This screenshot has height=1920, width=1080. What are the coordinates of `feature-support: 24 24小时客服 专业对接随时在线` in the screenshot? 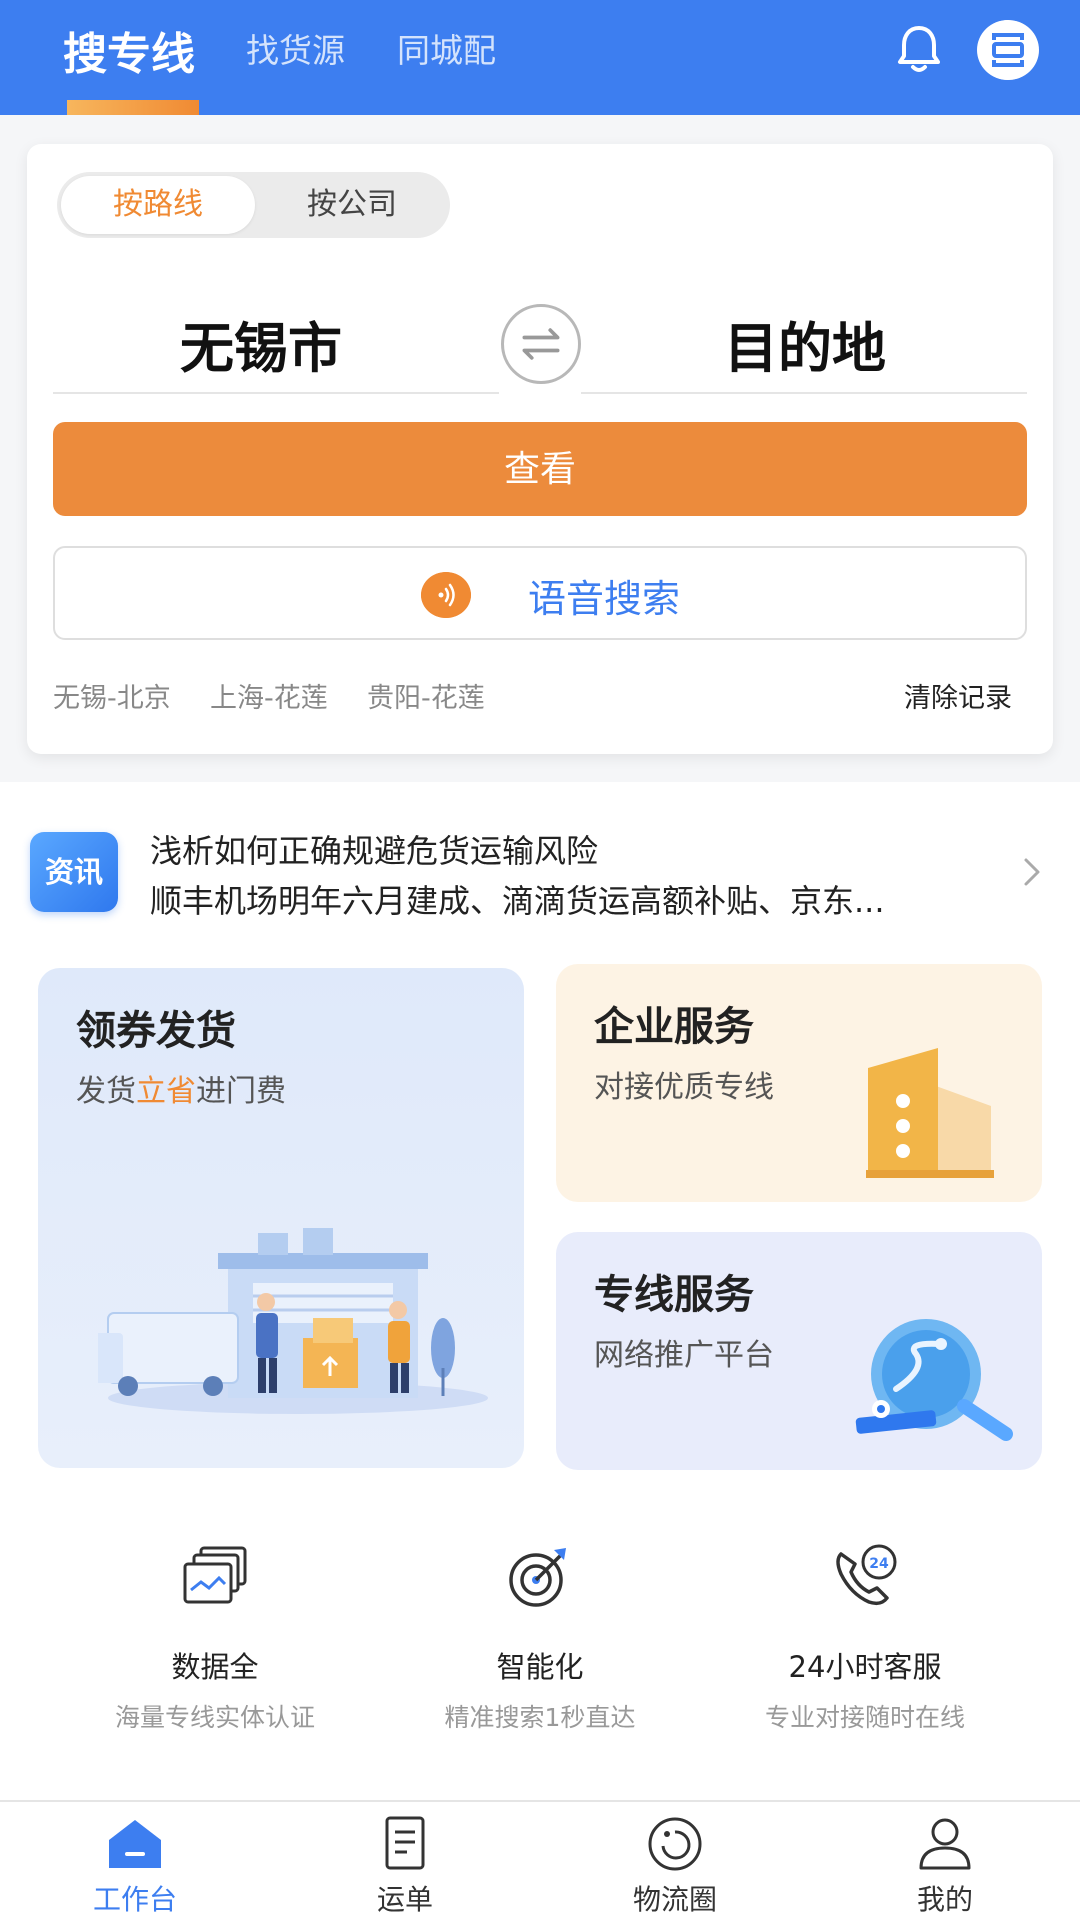 It's located at (865, 1638).